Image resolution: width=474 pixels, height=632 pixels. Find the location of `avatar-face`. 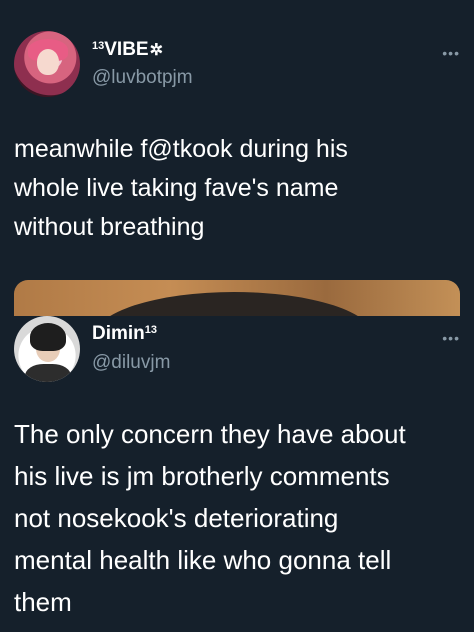

avatar-face is located at coordinates (48, 62).